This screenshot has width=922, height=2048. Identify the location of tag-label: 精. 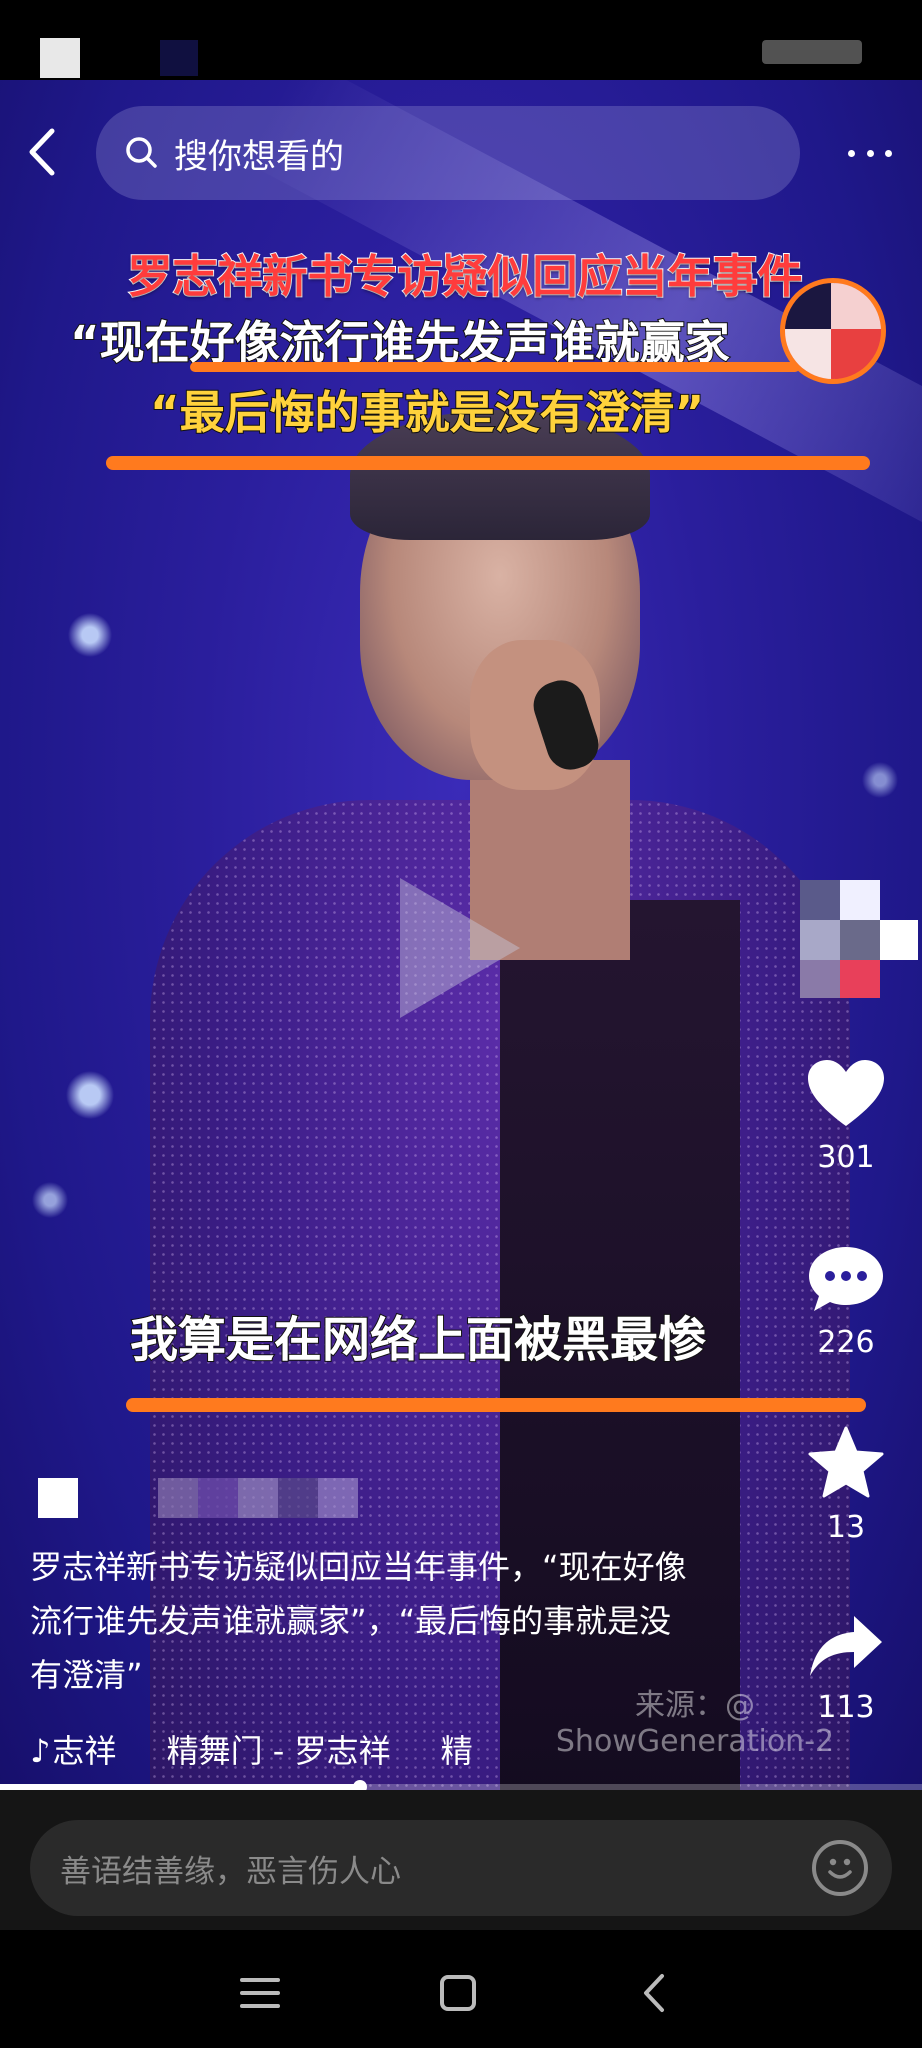
(456, 1751).